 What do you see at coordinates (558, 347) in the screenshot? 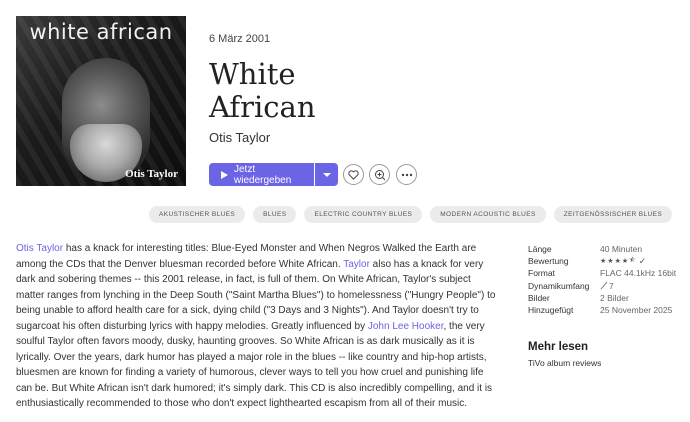
I see `read-more-heading: Mehr lesen` at bounding box center [558, 347].